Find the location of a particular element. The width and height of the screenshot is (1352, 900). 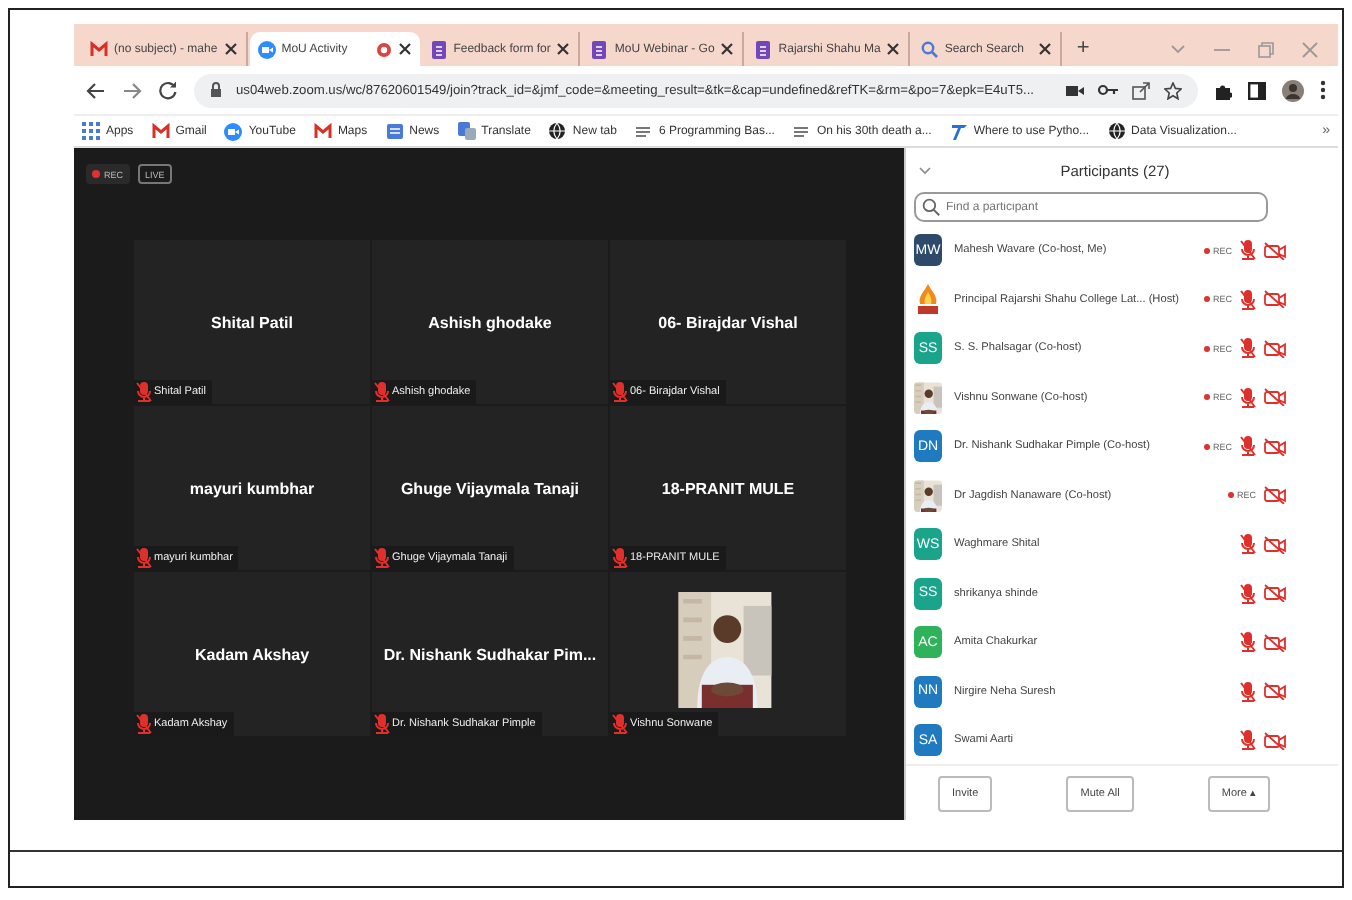

participant-name: 06- Birajdar Vishal is located at coordinates (728, 322).